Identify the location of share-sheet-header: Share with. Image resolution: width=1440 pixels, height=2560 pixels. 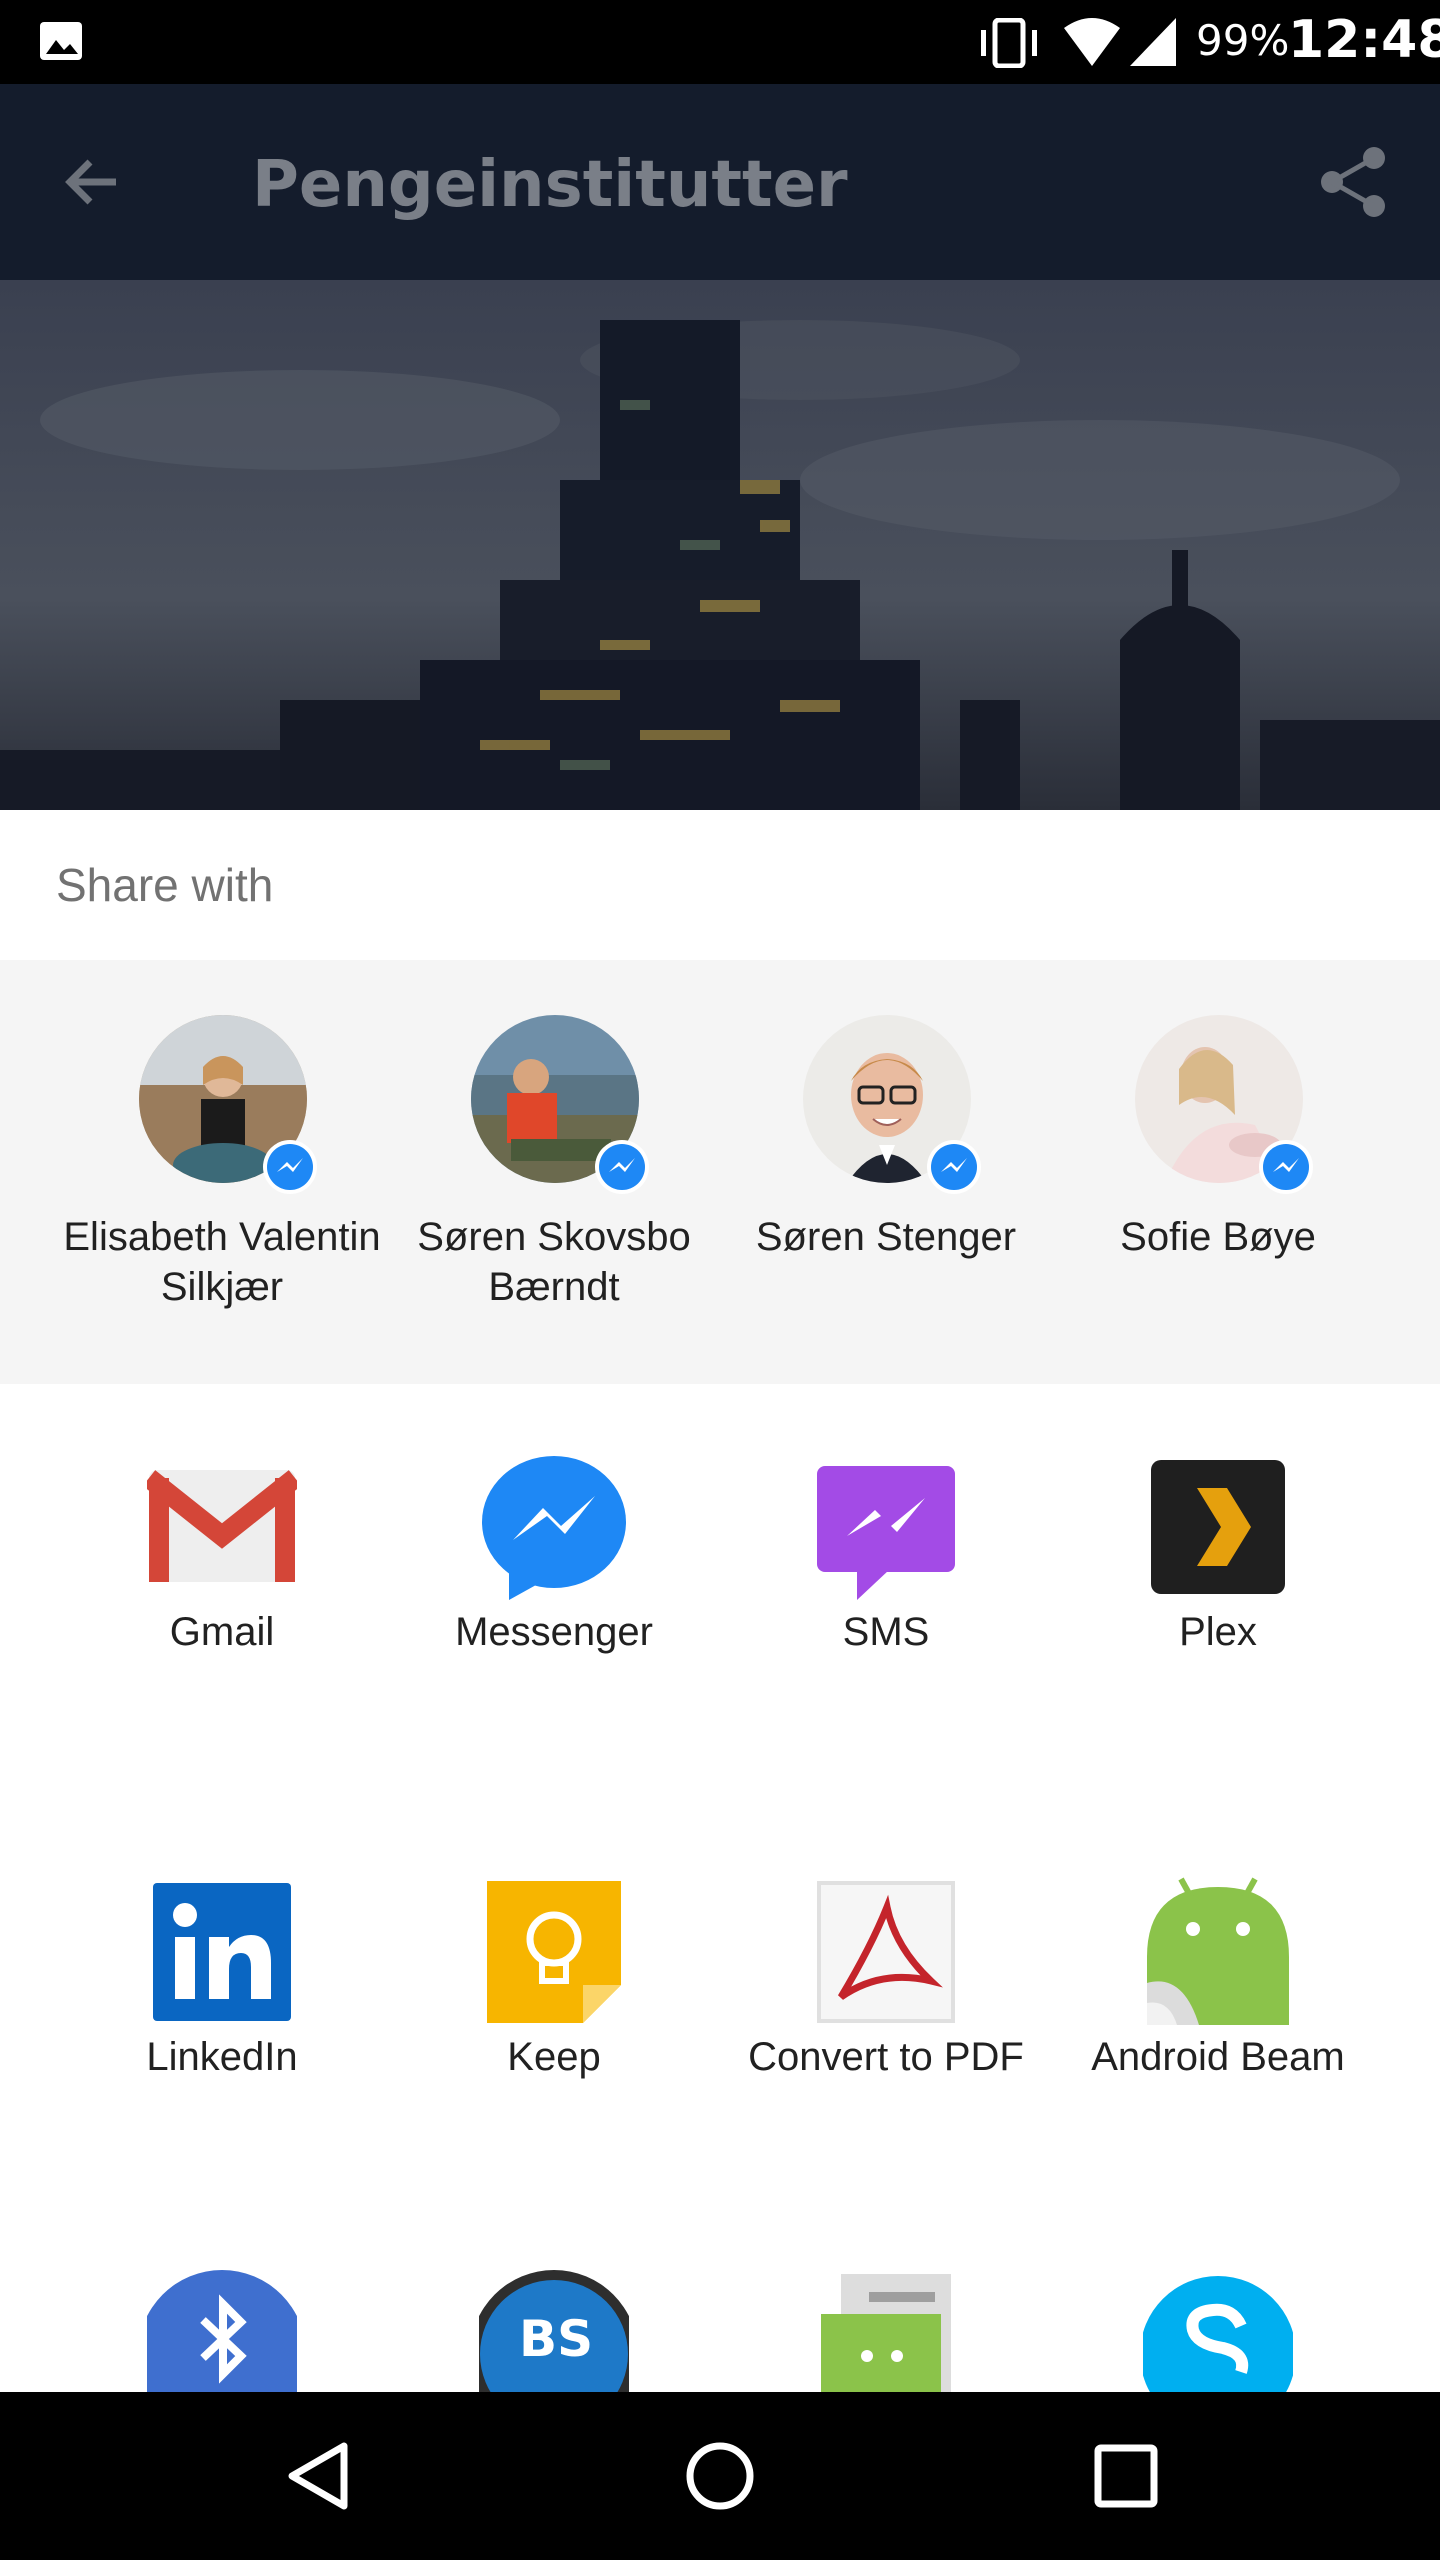
(720, 885).